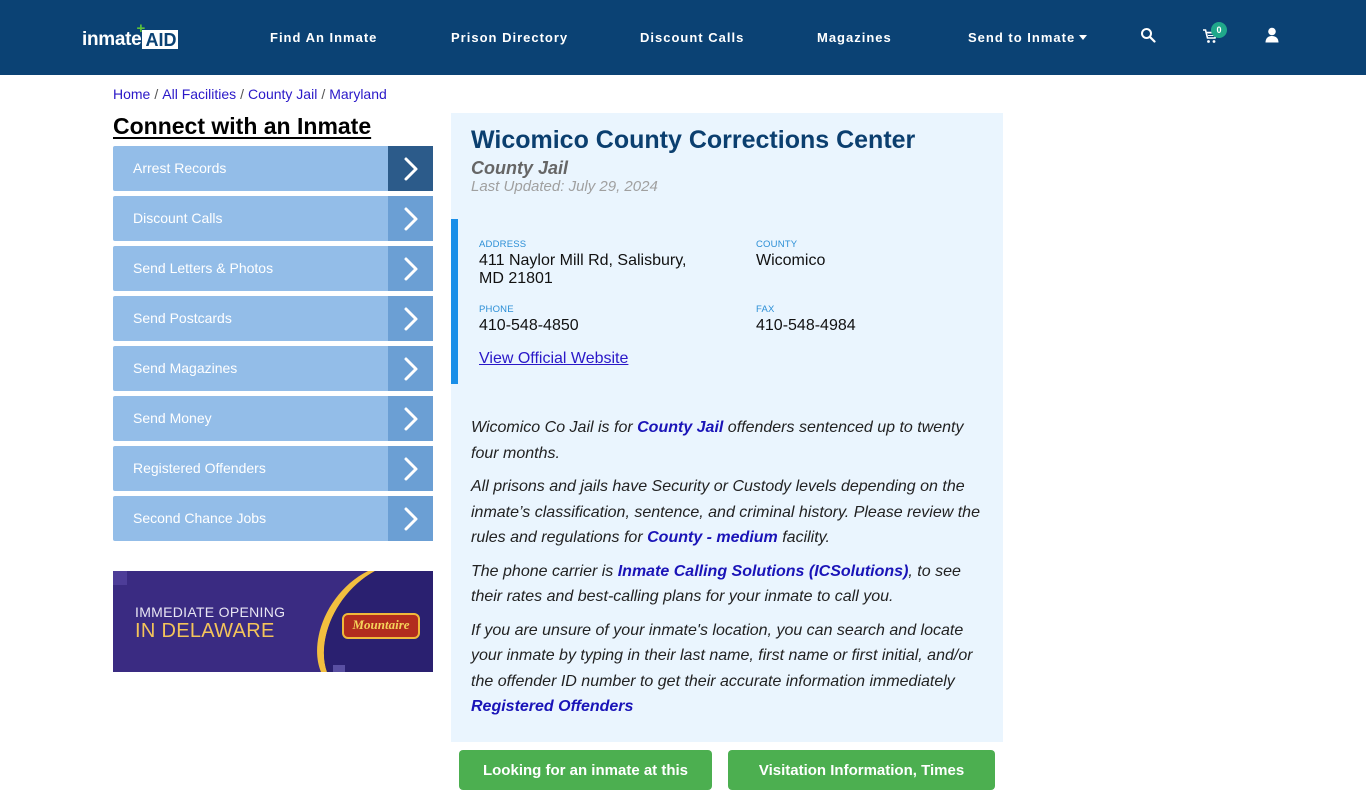 Image resolution: width=1366 pixels, height=790 pixels. Describe the element at coordinates (323, 37) in the screenshot. I see `nav-find-an-inmate: Find An Inmate` at that location.